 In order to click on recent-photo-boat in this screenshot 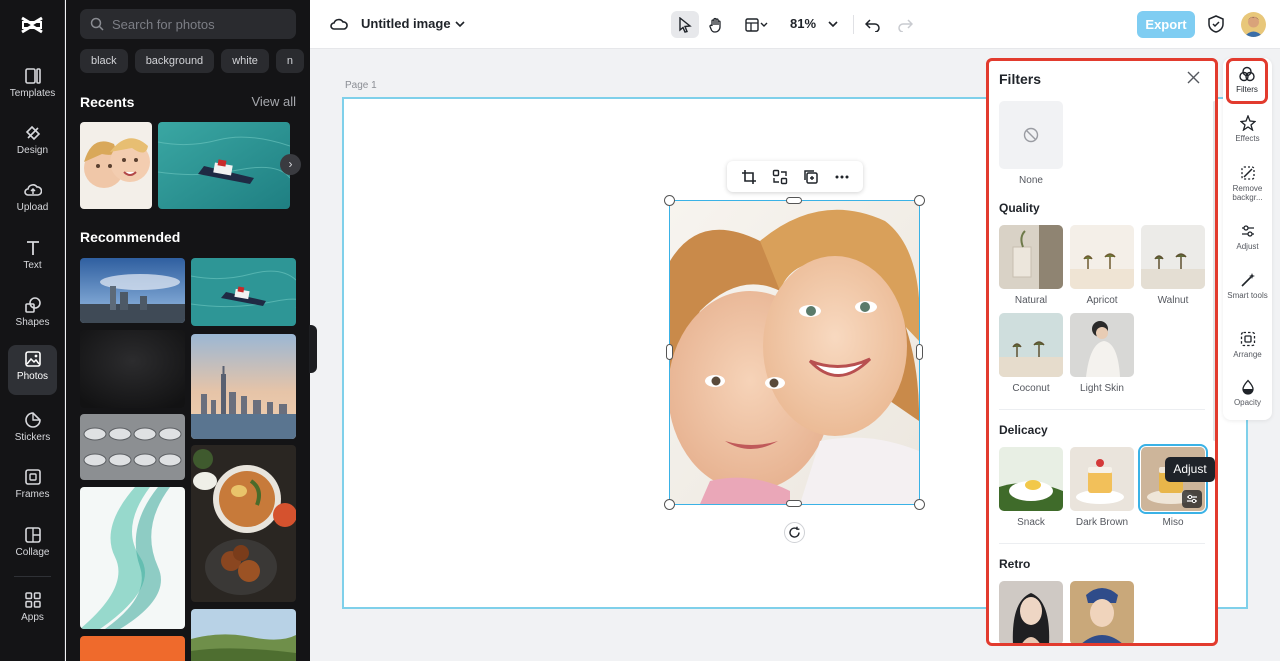, I will do `click(224, 165)`.